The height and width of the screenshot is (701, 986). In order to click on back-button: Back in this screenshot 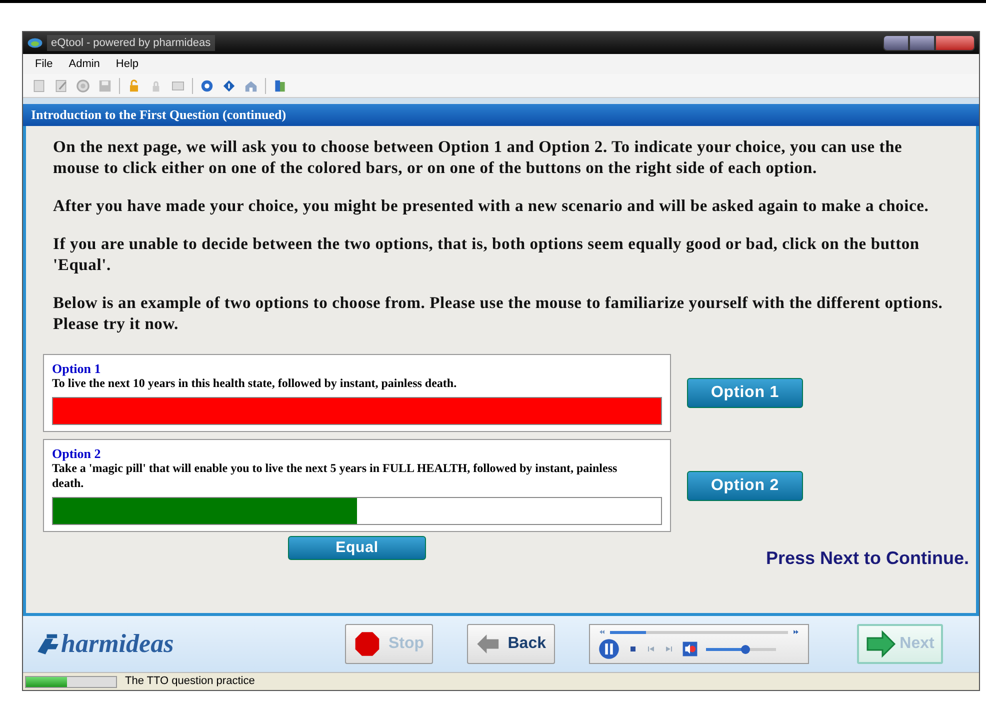, I will do `click(511, 644)`.